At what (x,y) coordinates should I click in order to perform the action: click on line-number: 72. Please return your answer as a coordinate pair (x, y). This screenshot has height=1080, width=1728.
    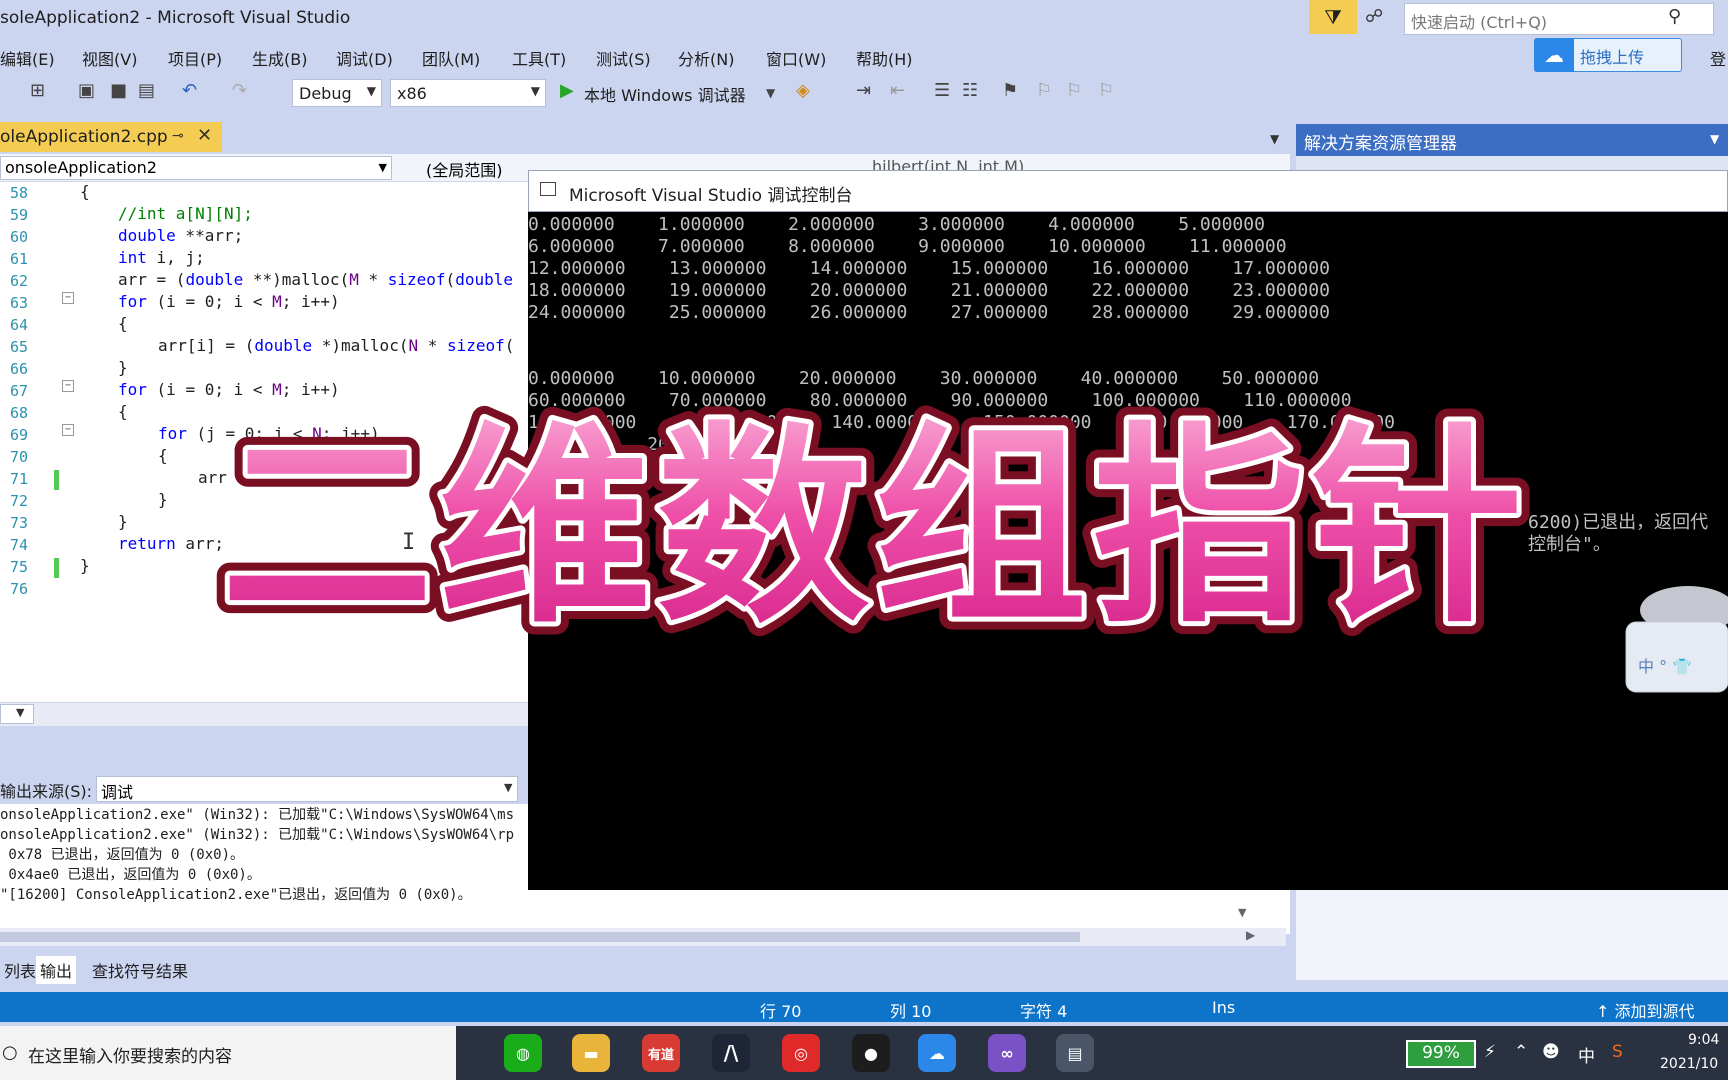
    Looking at the image, I should click on (18, 501).